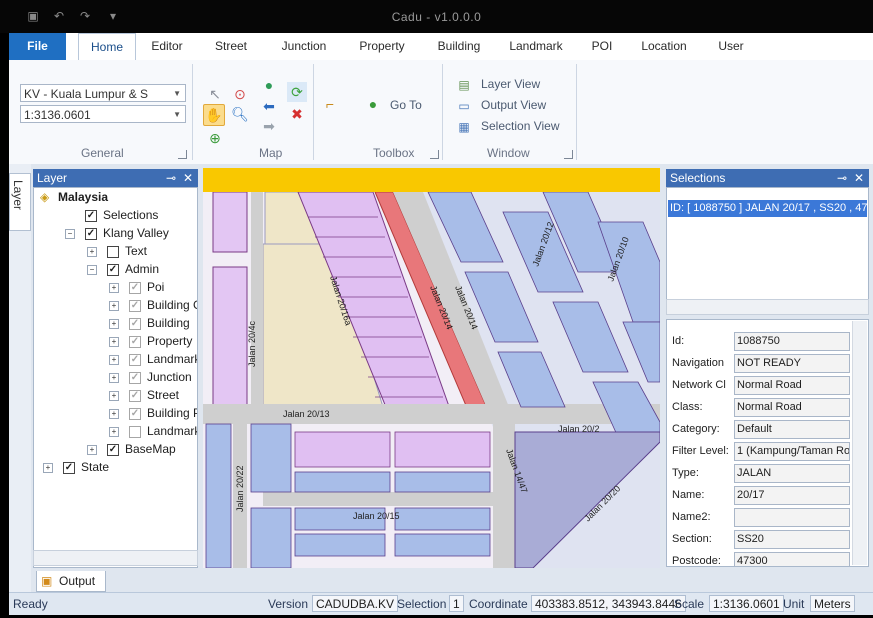  What do you see at coordinates (459, 46) in the screenshot?
I see `tab-building: Building` at bounding box center [459, 46].